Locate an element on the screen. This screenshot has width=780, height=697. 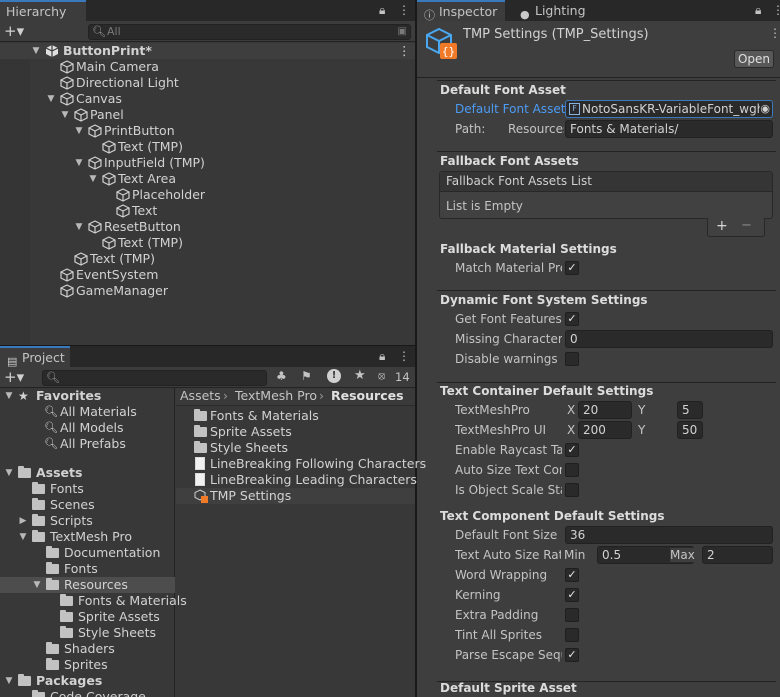
hierarchy-item: Directional Light is located at coordinates (207, 83).